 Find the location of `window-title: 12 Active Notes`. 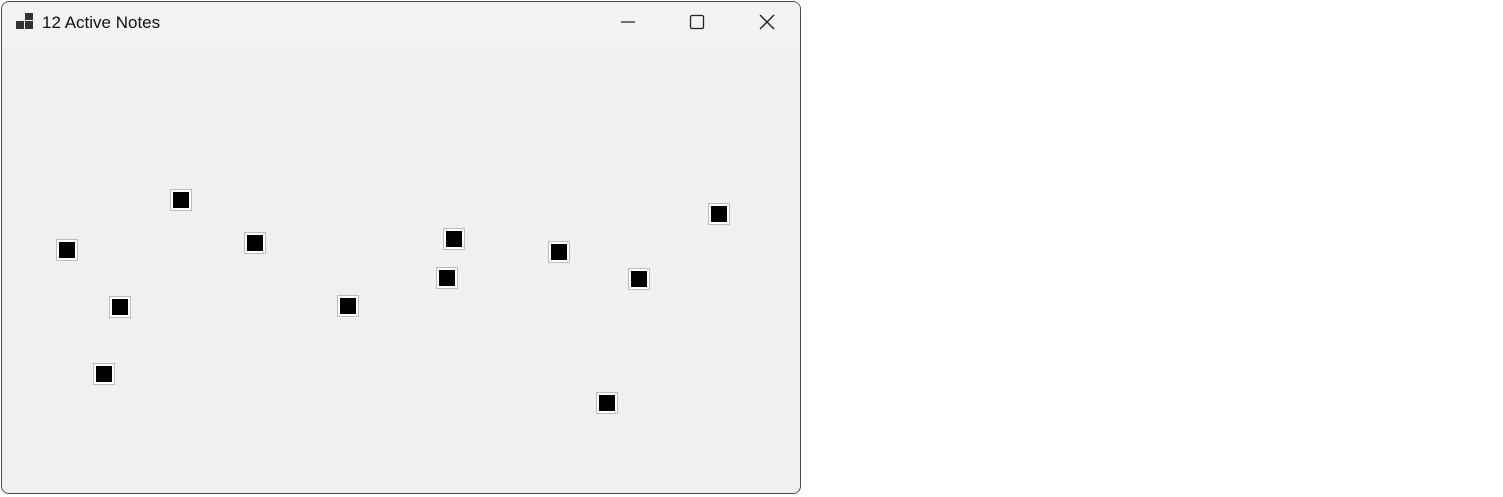

window-title: 12 Active Notes is located at coordinates (101, 22).